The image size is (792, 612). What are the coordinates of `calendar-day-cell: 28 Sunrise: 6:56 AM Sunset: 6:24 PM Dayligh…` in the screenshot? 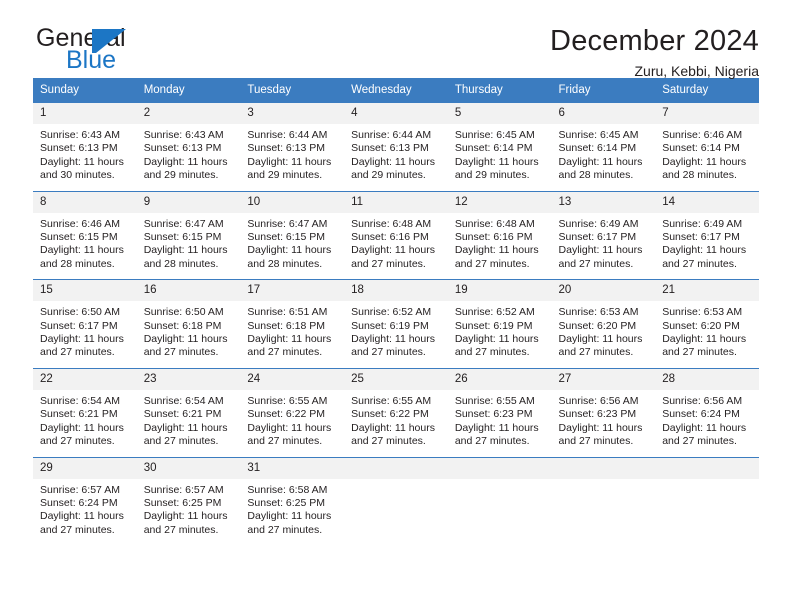 It's located at (707, 412).